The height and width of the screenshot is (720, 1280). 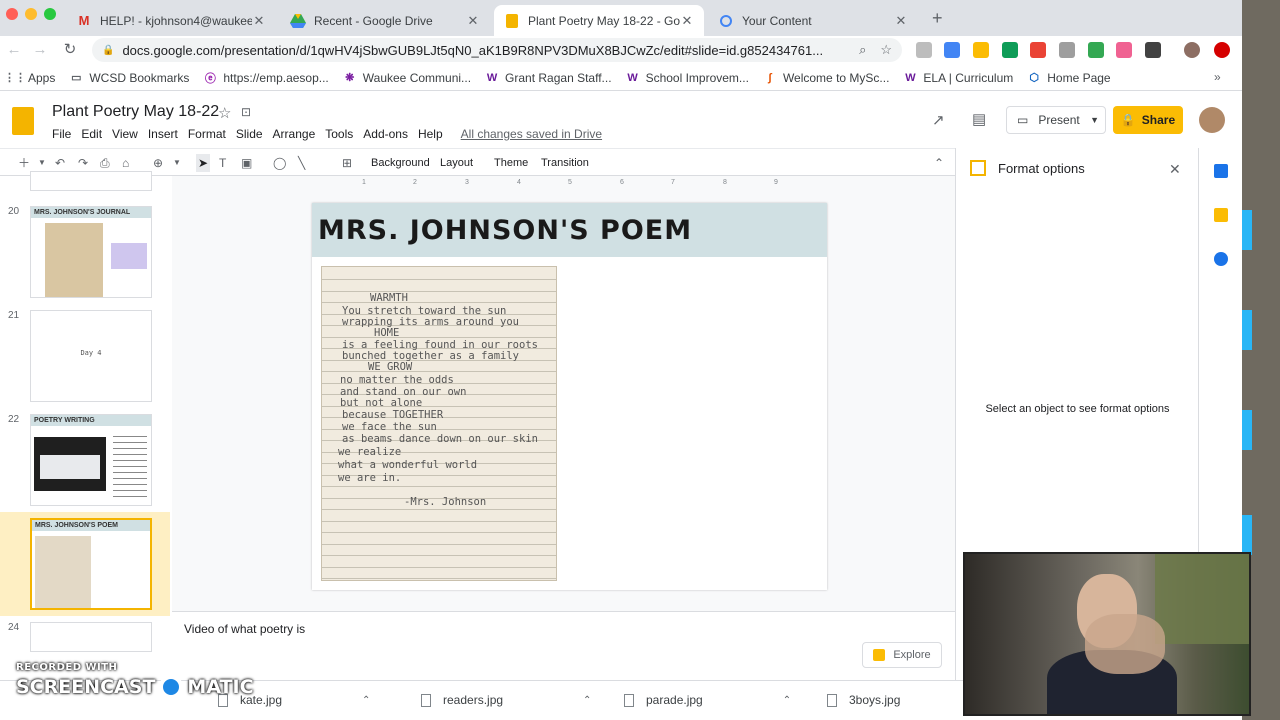 I want to click on menu-arrange: Arrange, so click(x=294, y=134).